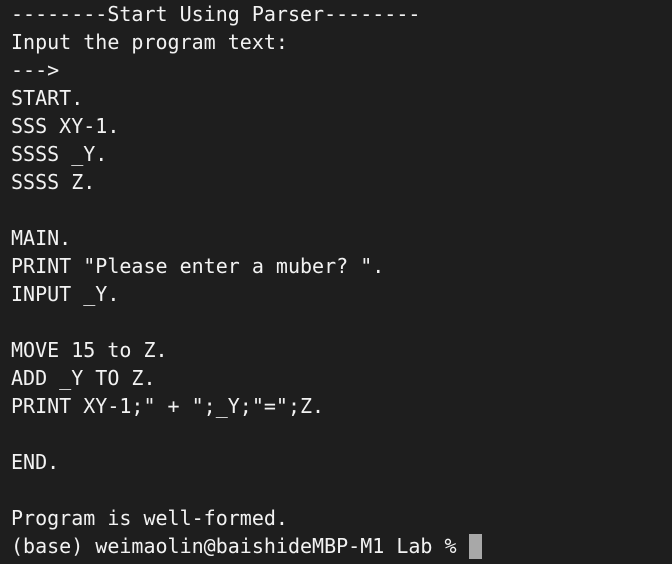 The image size is (672, 564). What do you see at coordinates (475, 546) in the screenshot?
I see `cursor-block` at bounding box center [475, 546].